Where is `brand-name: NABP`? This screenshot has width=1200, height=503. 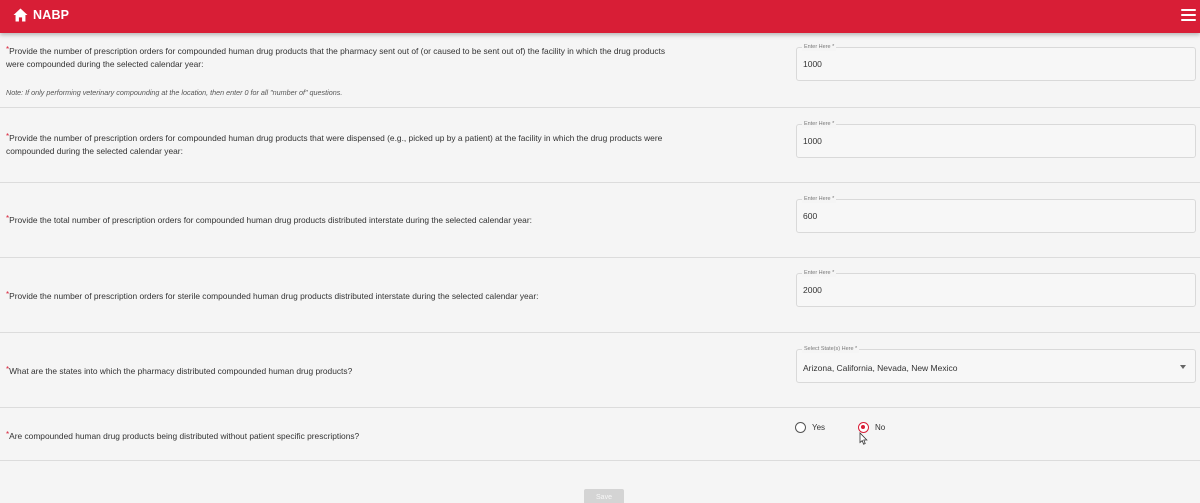 brand-name: NABP is located at coordinates (51, 15).